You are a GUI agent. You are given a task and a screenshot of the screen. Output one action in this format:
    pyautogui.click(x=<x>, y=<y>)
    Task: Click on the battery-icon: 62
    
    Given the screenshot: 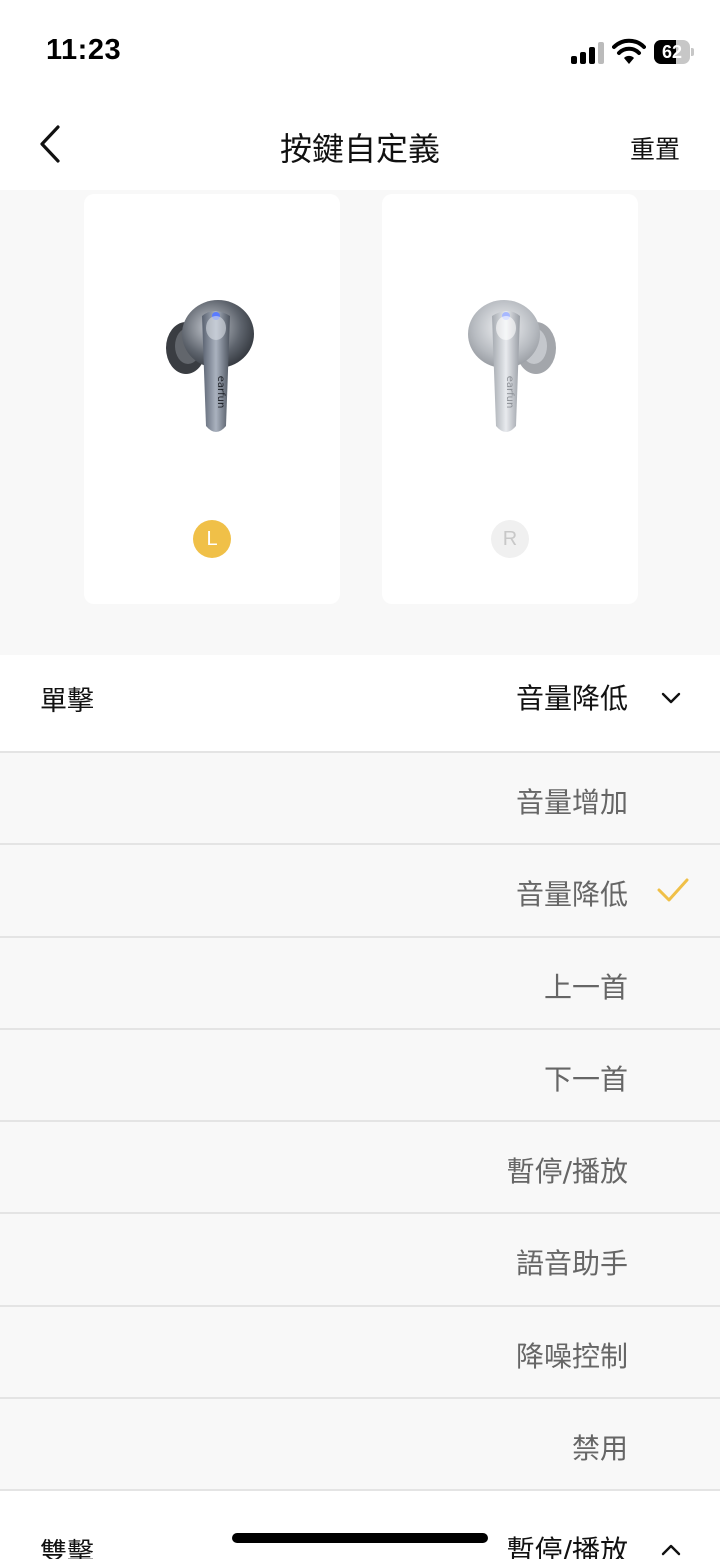 What is the action you would take?
    pyautogui.click(x=674, y=52)
    